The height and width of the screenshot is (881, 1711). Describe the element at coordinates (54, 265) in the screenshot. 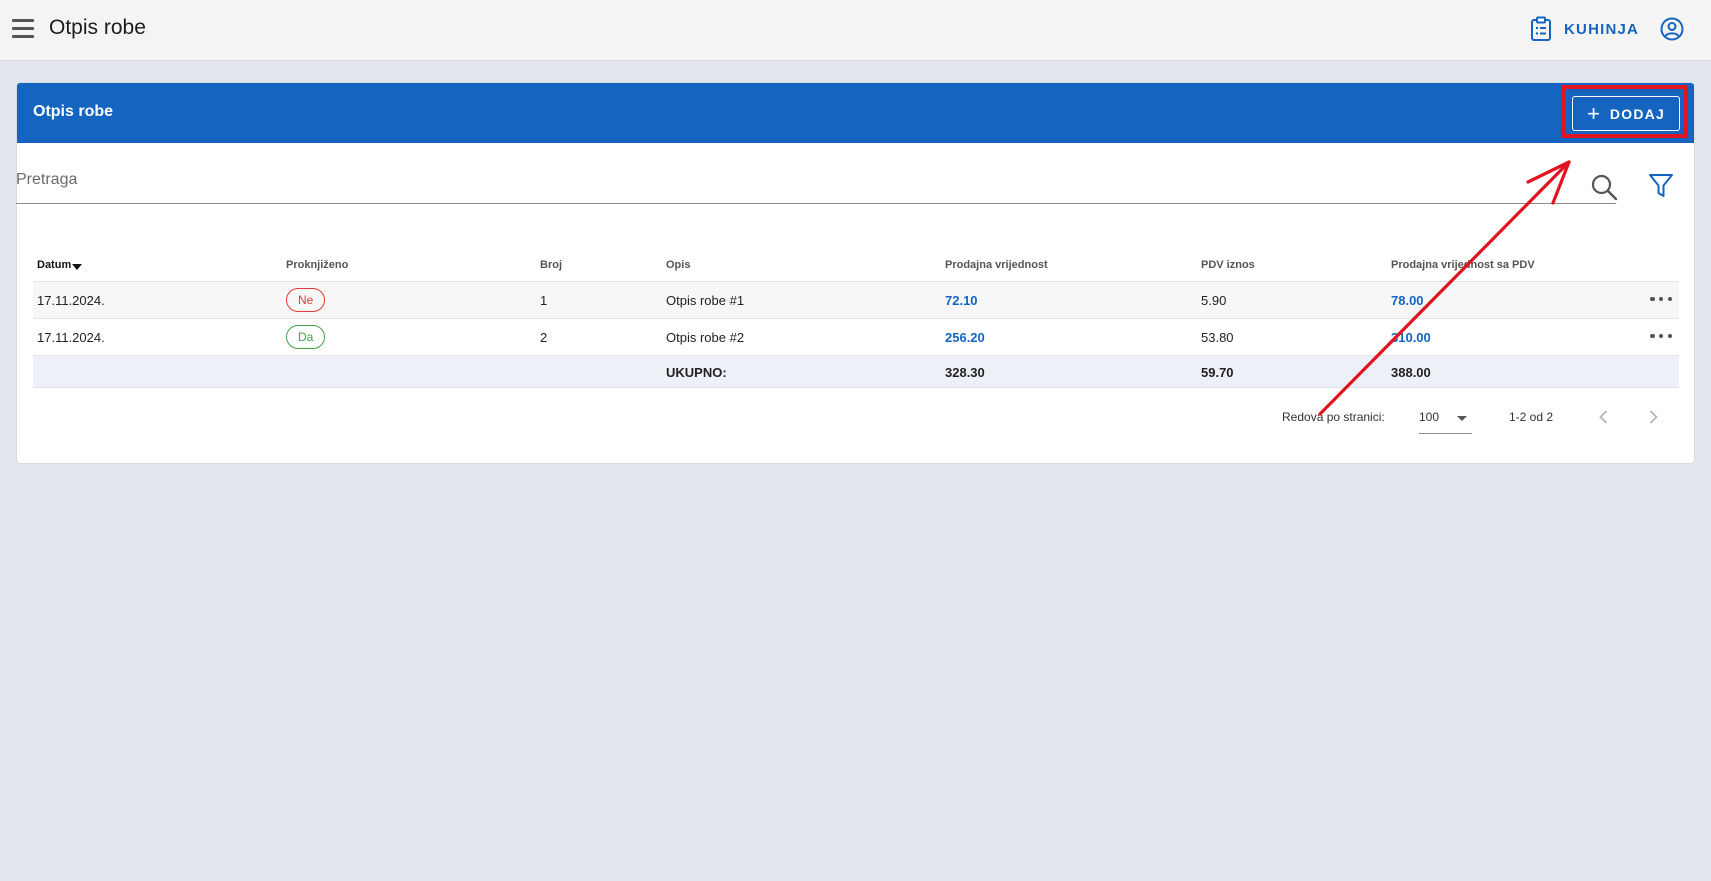

I see `column-label: Datum` at that location.